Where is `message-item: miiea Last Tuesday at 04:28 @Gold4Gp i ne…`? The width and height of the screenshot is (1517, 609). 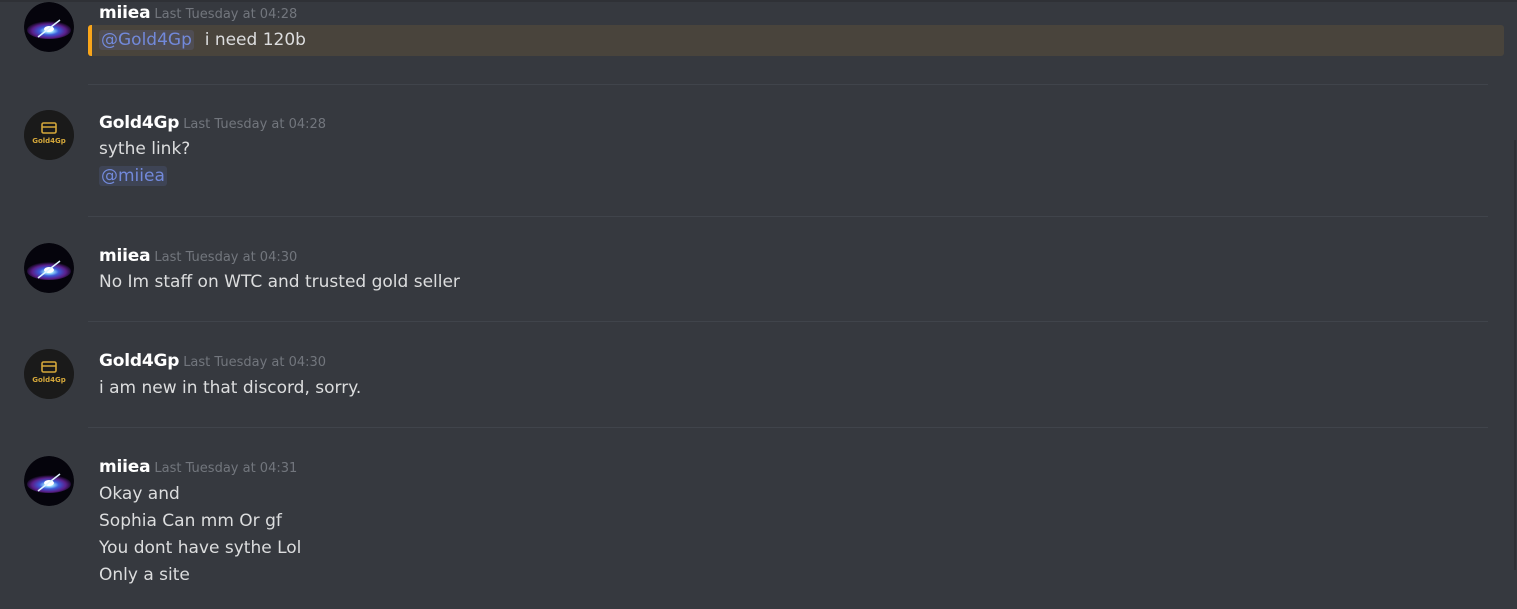 message-item: miiea Last Tuesday at 04:28 @Gold4Gp i ne… is located at coordinates (758, 42).